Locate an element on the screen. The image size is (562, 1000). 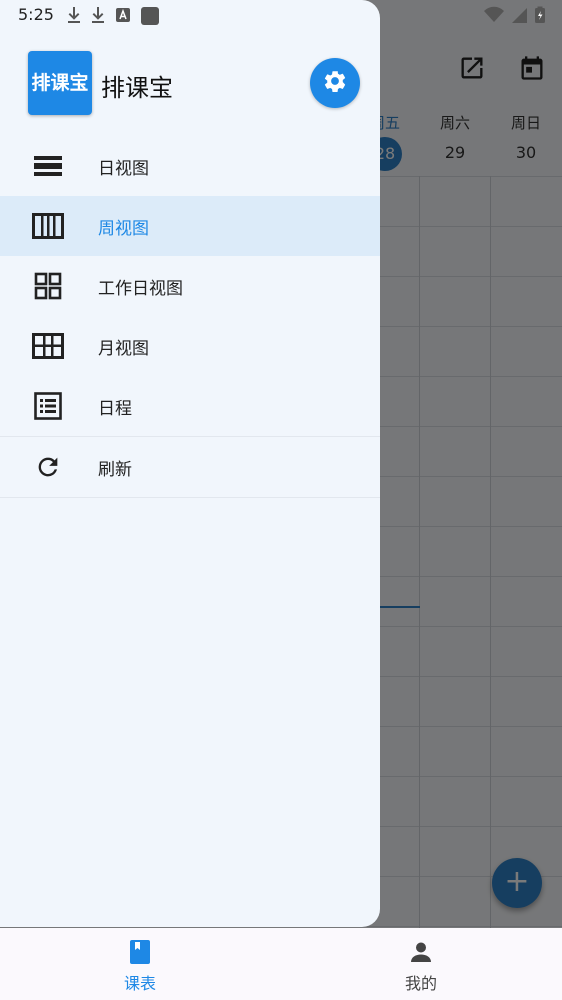
menu-item-day-view: 日视图 is located at coordinates (190, 166).